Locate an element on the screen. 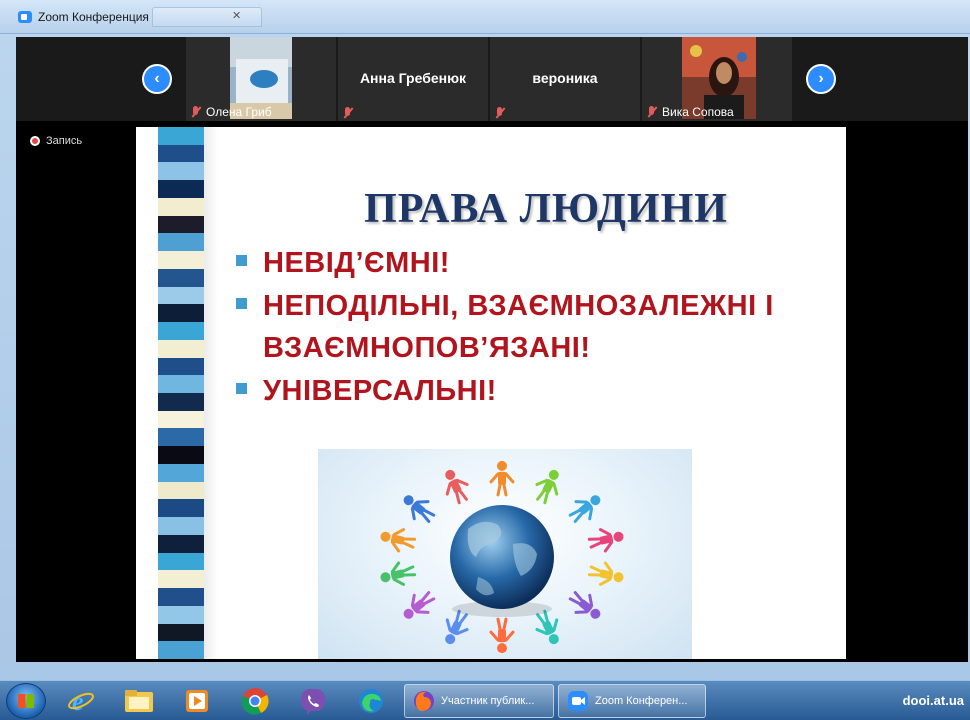  ie-icon: e is located at coordinates (81, 701).